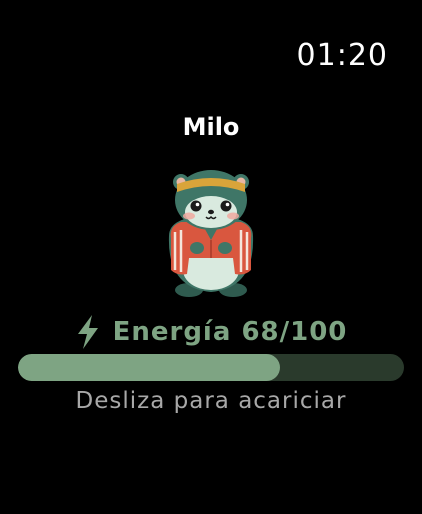 The width and height of the screenshot is (422, 514). I want to click on pet-name: Milo, so click(211, 127).